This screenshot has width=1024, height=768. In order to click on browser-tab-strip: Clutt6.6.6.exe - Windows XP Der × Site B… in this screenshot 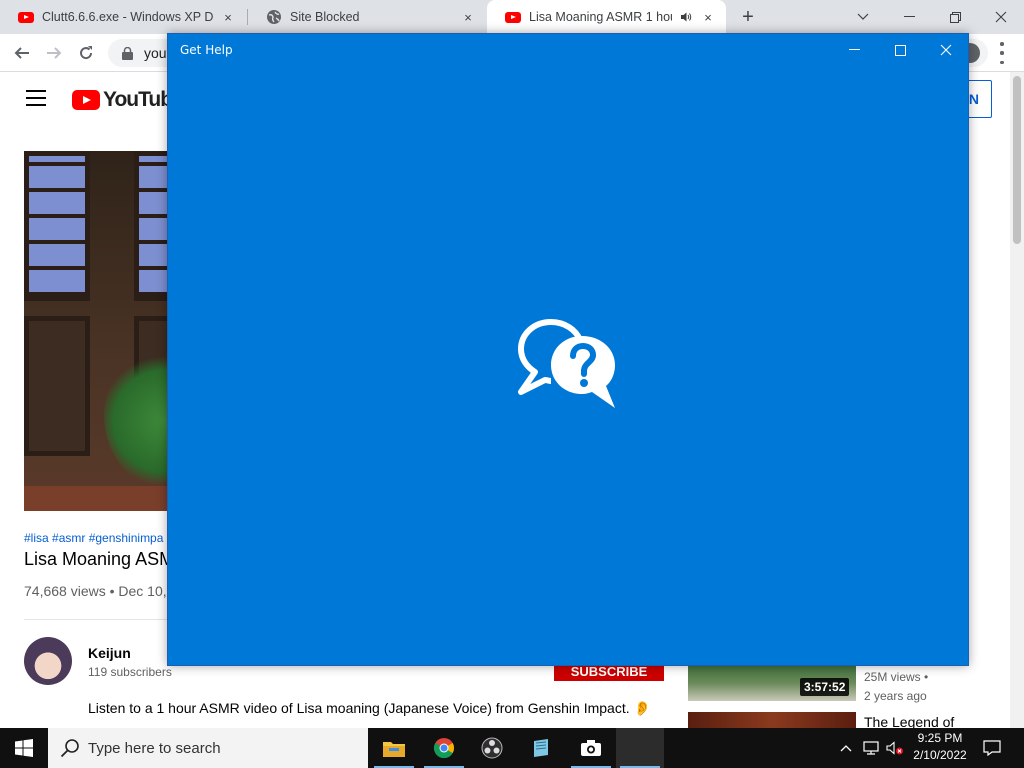, I will do `click(512, 17)`.